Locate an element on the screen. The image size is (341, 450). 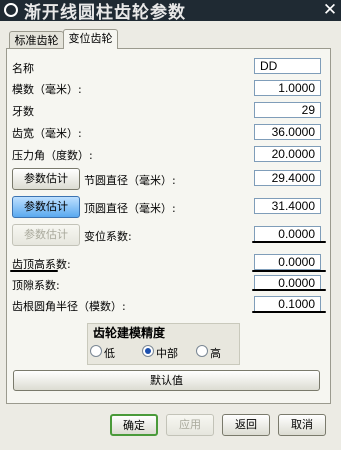
pitch-diameter-field: 29.4000 is located at coordinates (287, 178).